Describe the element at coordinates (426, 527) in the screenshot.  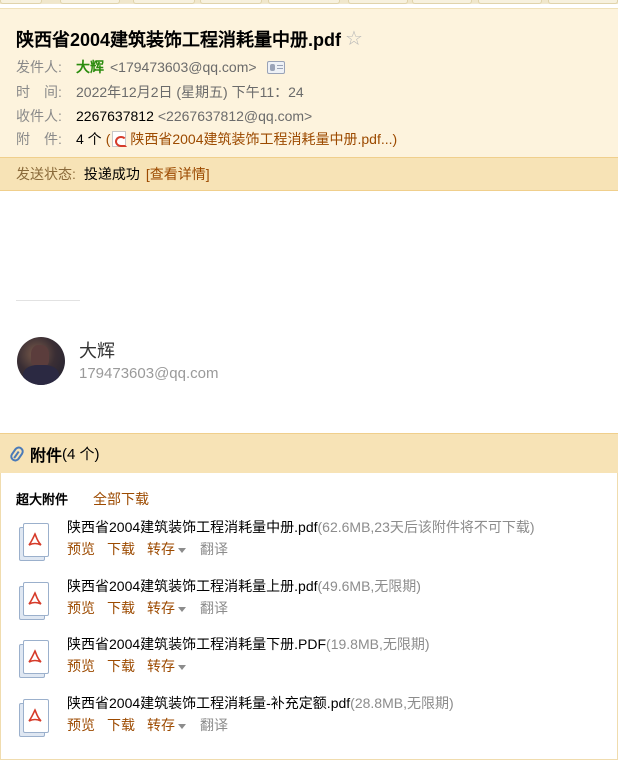
I see `attachment-meta: (62.6MB,23天后该附件将不可下载)` at that location.